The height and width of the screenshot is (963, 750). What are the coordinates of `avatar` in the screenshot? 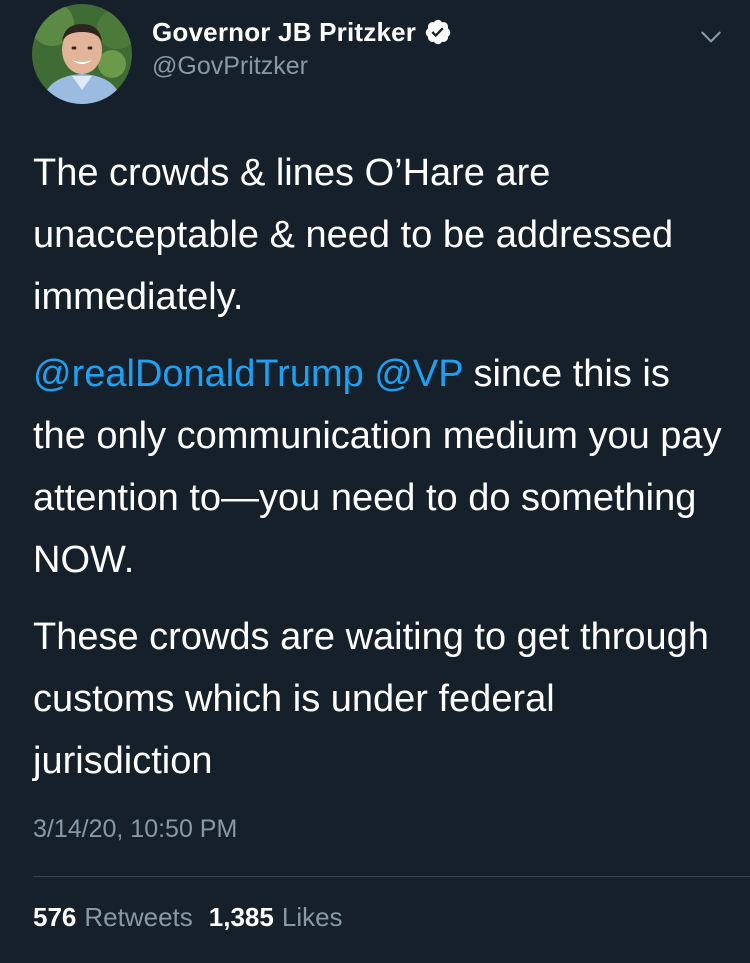 It's located at (82, 54).